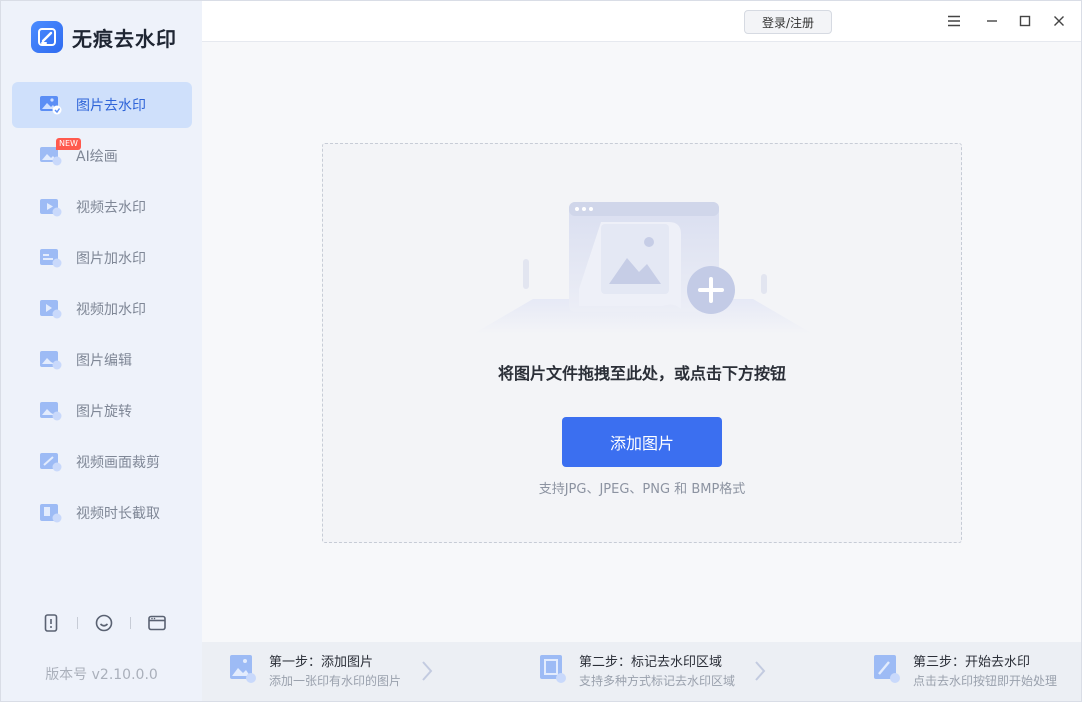 This screenshot has height=702, width=1082. I want to click on phone-icon, so click(51, 623).